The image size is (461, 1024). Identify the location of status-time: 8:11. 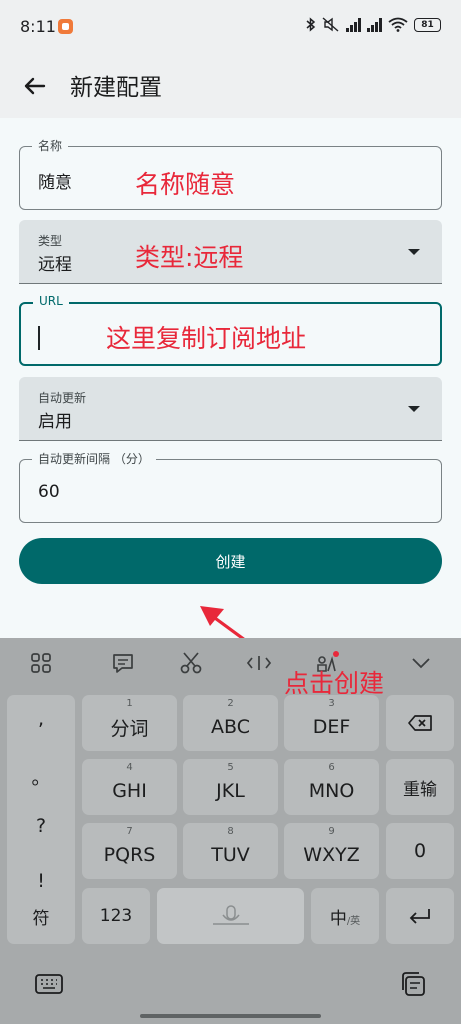
(38, 26).